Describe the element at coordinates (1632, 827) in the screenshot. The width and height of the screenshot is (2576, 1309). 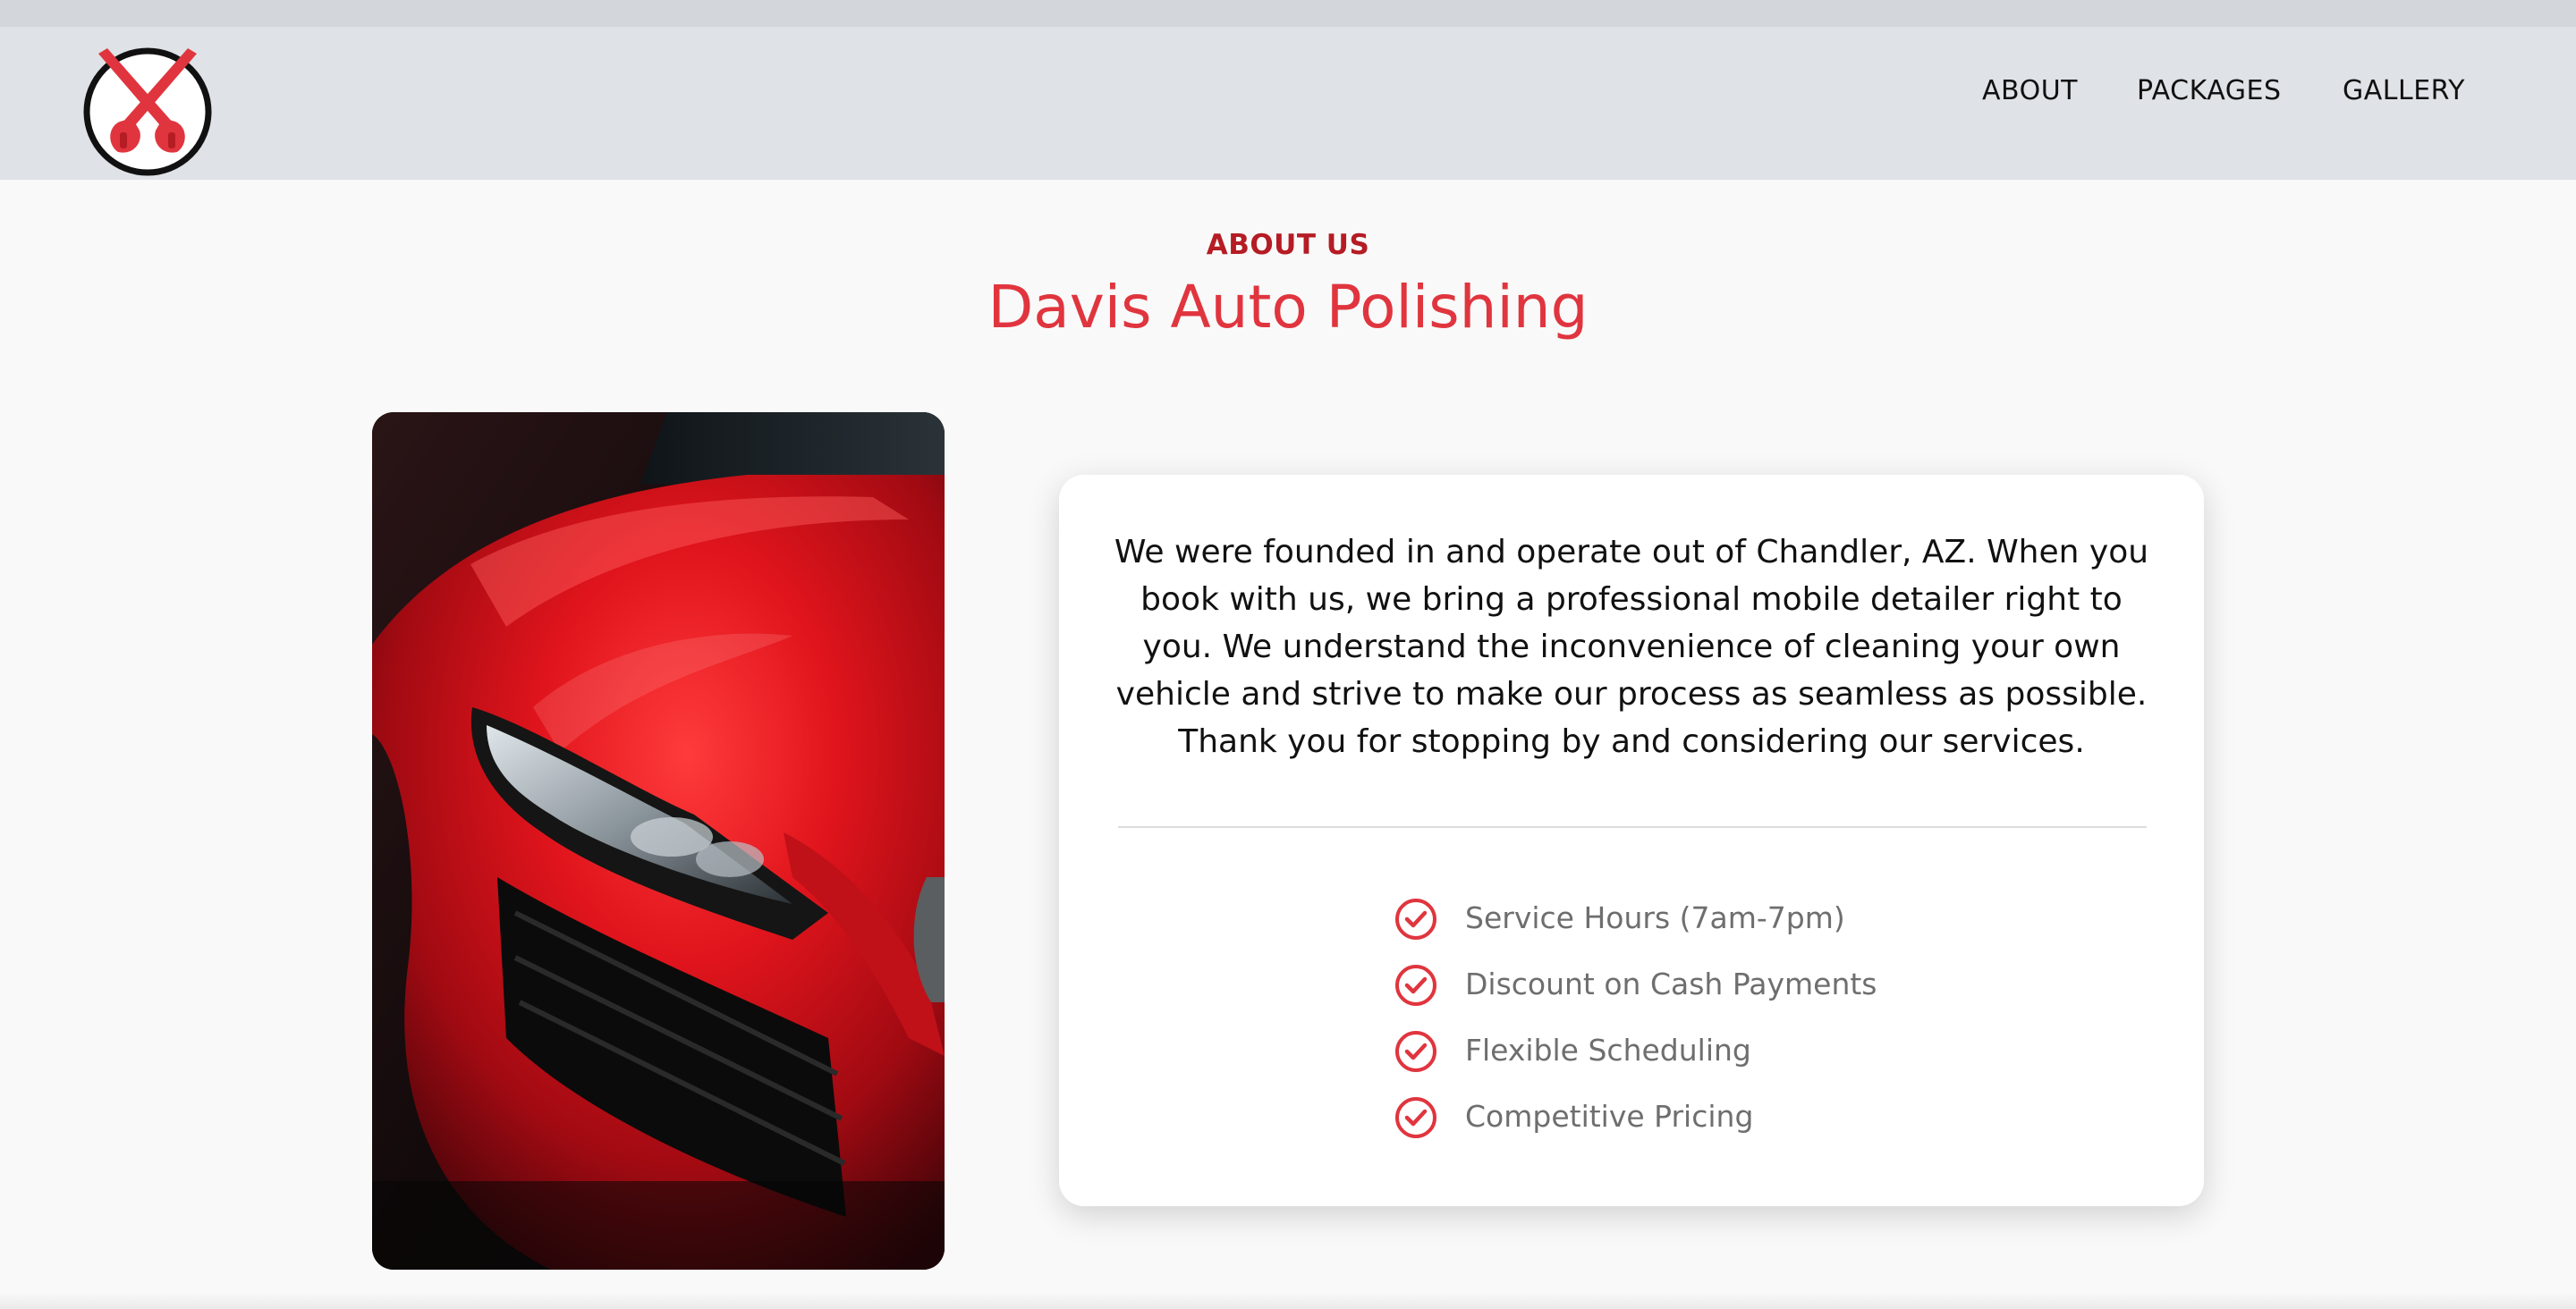
I see `card-divider` at that location.